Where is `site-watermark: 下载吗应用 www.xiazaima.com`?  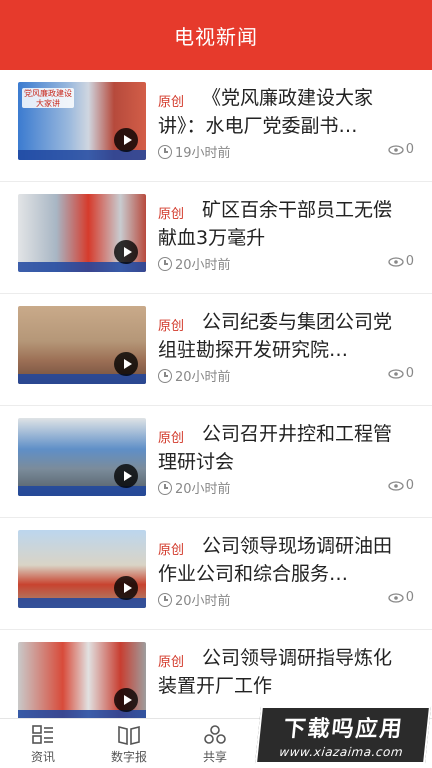 site-watermark: 下载吗应用 www.xiazaima.com is located at coordinates (343, 735).